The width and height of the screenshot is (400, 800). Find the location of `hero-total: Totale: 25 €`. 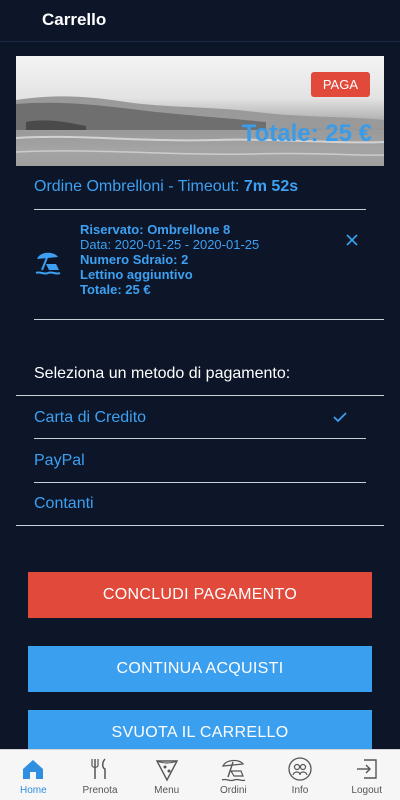

hero-total: Totale: 25 € is located at coordinates (306, 133).